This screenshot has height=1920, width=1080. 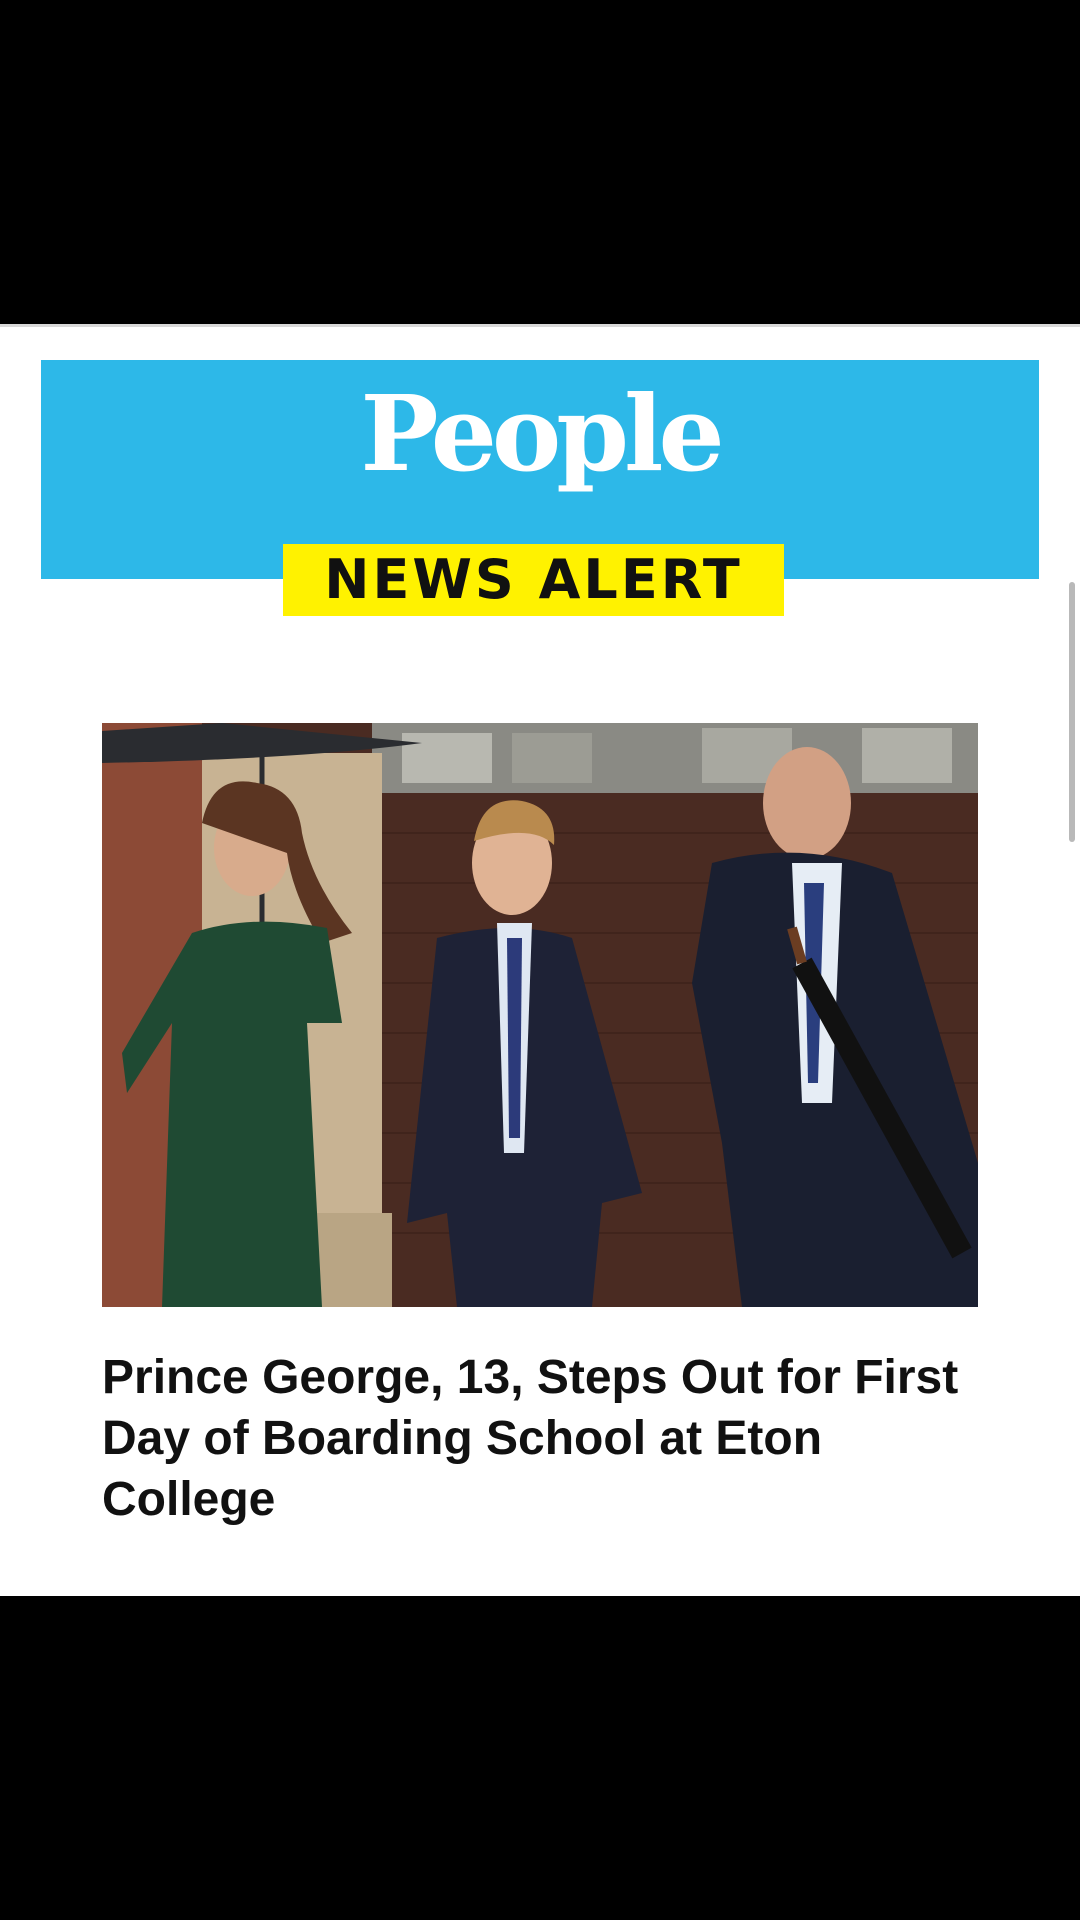 What do you see at coordinates (1073, 922) in the screenshot?
I see `scrollbar` at bounding box center [1073, 922].